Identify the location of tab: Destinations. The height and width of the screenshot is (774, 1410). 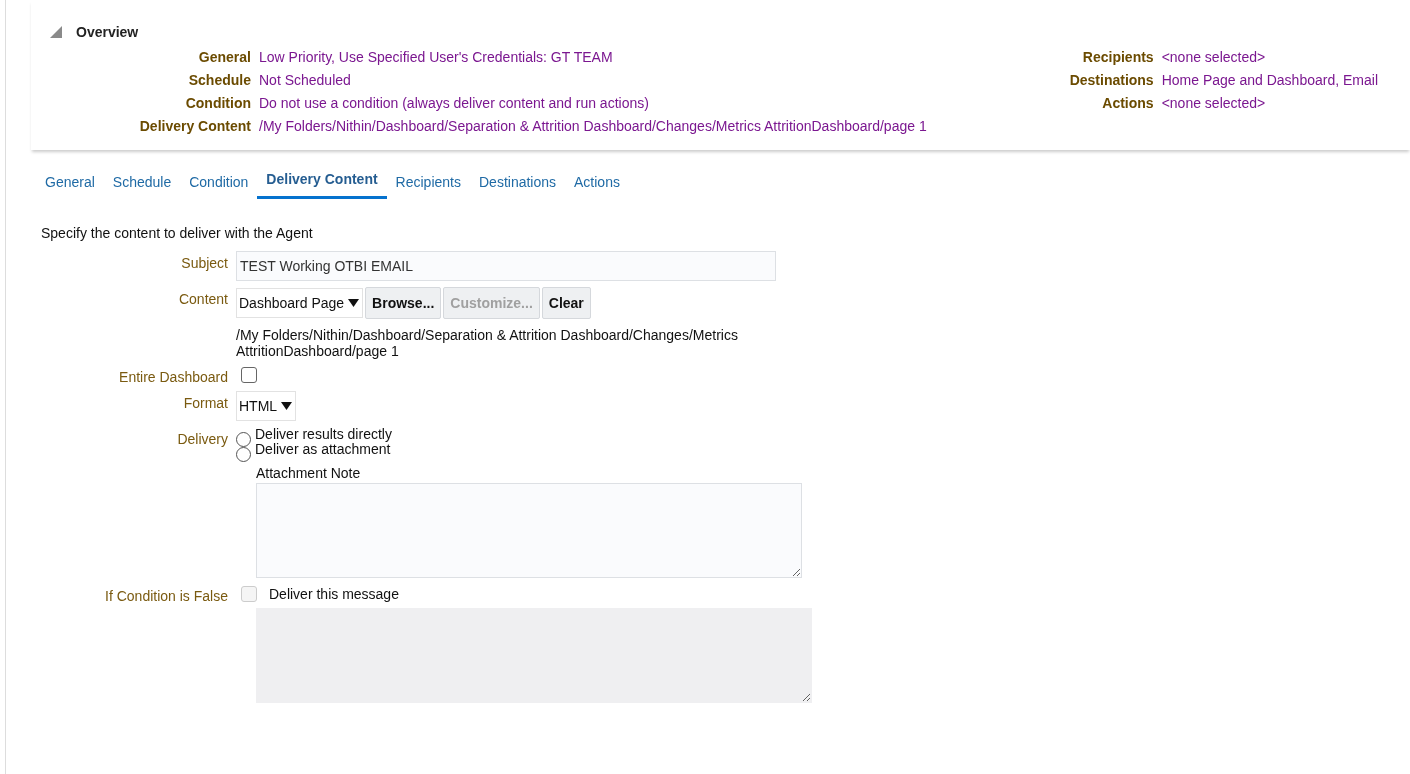
(518, 184).